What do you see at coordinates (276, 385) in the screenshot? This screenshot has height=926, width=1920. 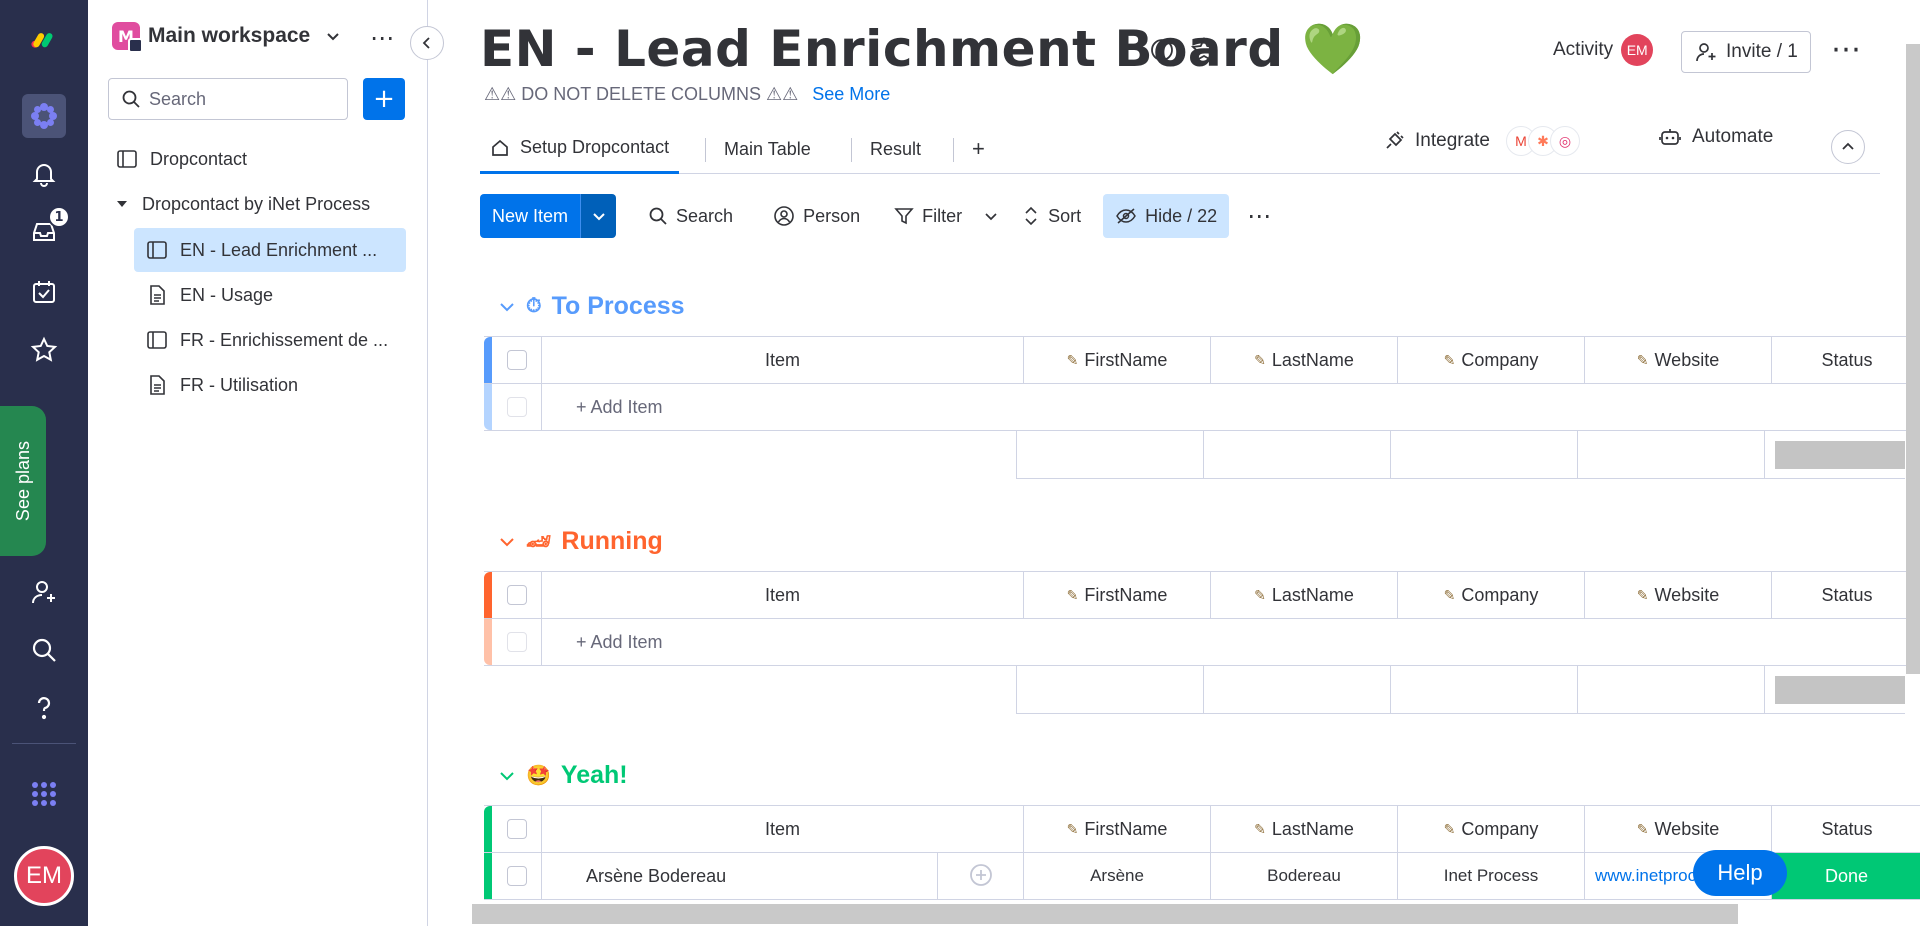 I see `sidebar-item-fr-utilisation: FR - Utilisation` at bounding box center [276, 385].